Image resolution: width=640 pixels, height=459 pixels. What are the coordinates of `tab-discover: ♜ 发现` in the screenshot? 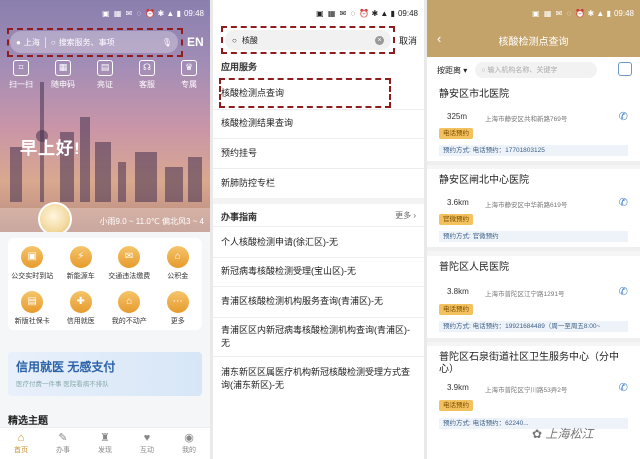 It's located at (105, 445).